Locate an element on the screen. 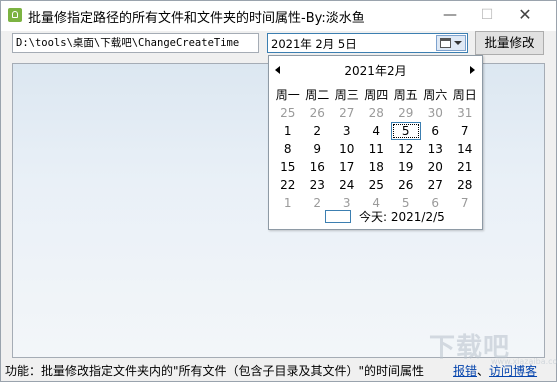 Image resolution: width=557 pixels, height=382 pixels. calendar-icon is located at coordinates (445, 43).